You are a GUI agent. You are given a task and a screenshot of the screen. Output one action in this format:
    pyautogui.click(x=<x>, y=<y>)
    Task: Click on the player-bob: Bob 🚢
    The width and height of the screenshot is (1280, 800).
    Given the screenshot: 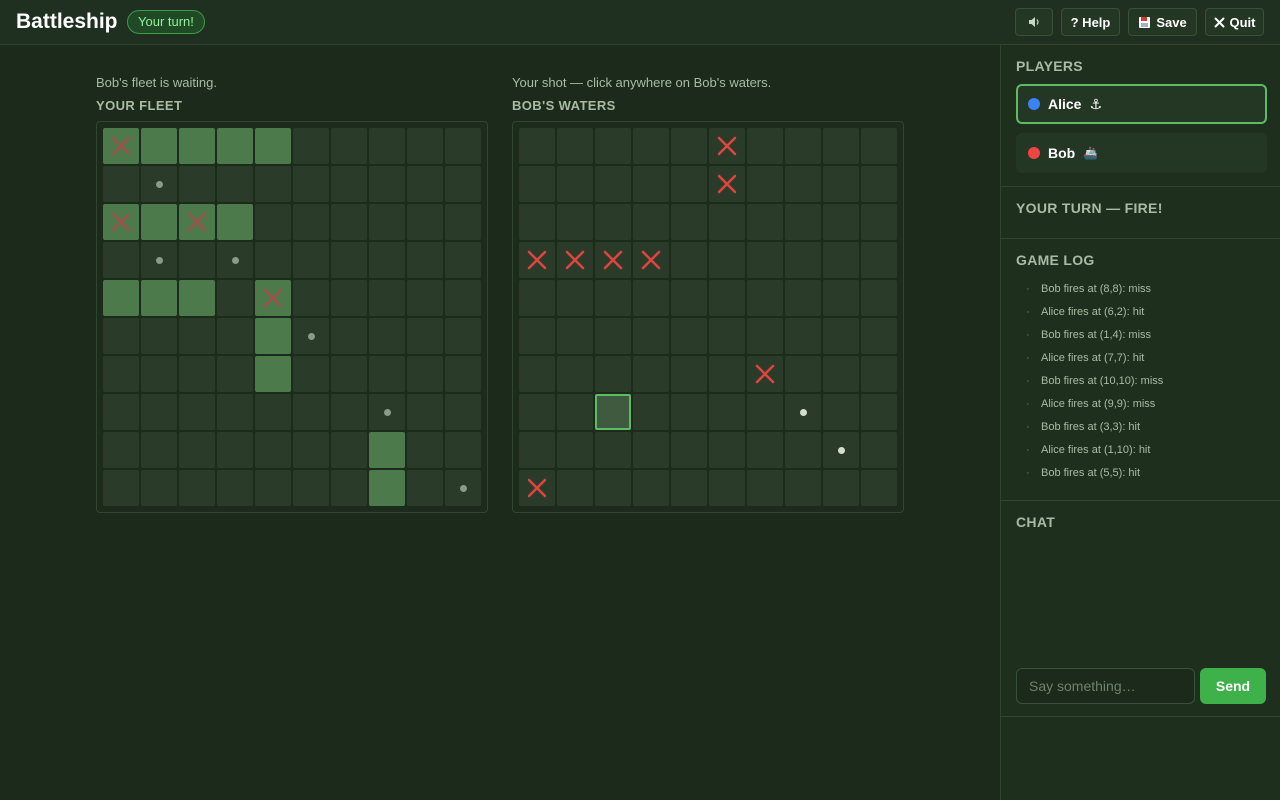 What is the action you would take?
    pyautogui.click(x=1141, y=153)
    